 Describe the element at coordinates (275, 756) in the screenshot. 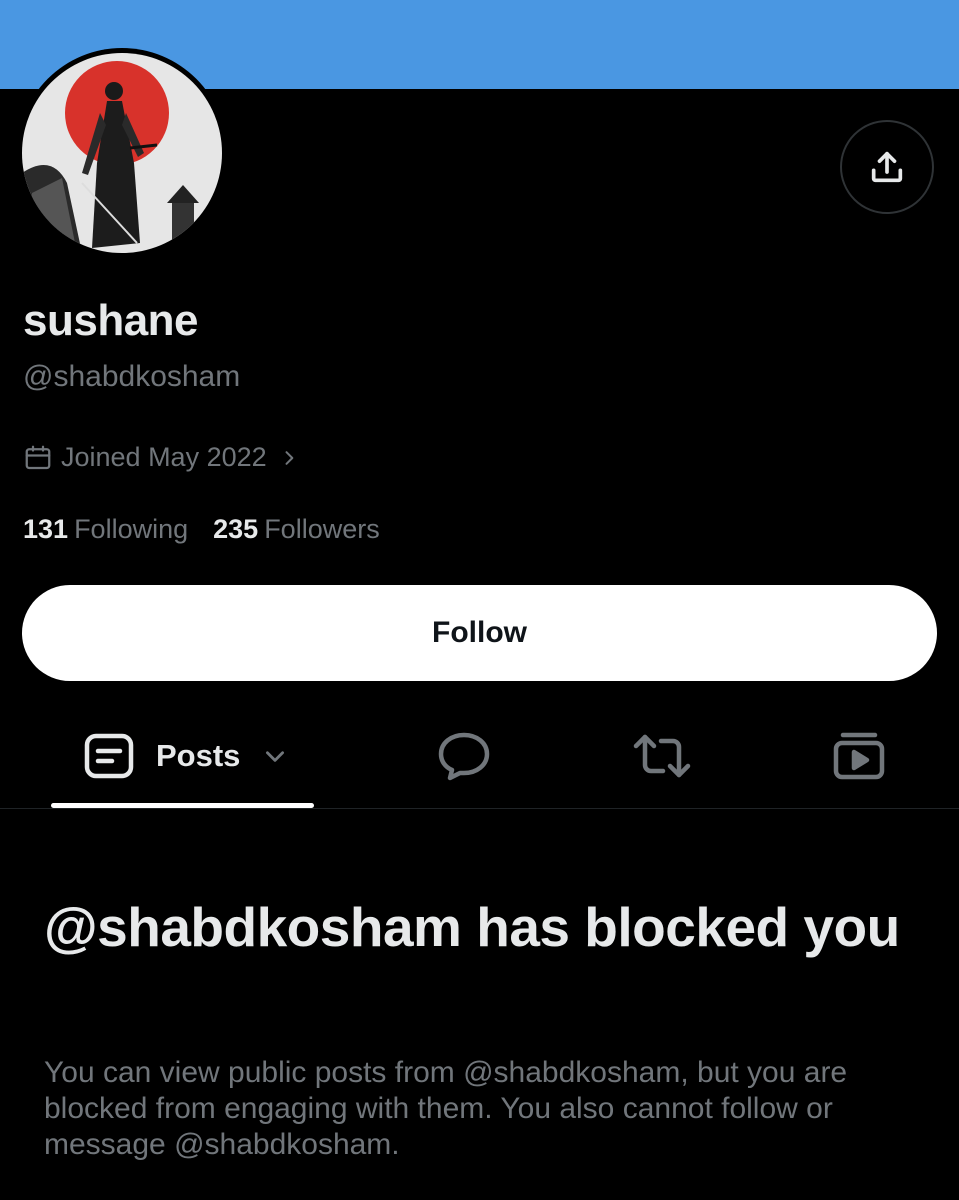

I see `chevron-down-icon` at that location.